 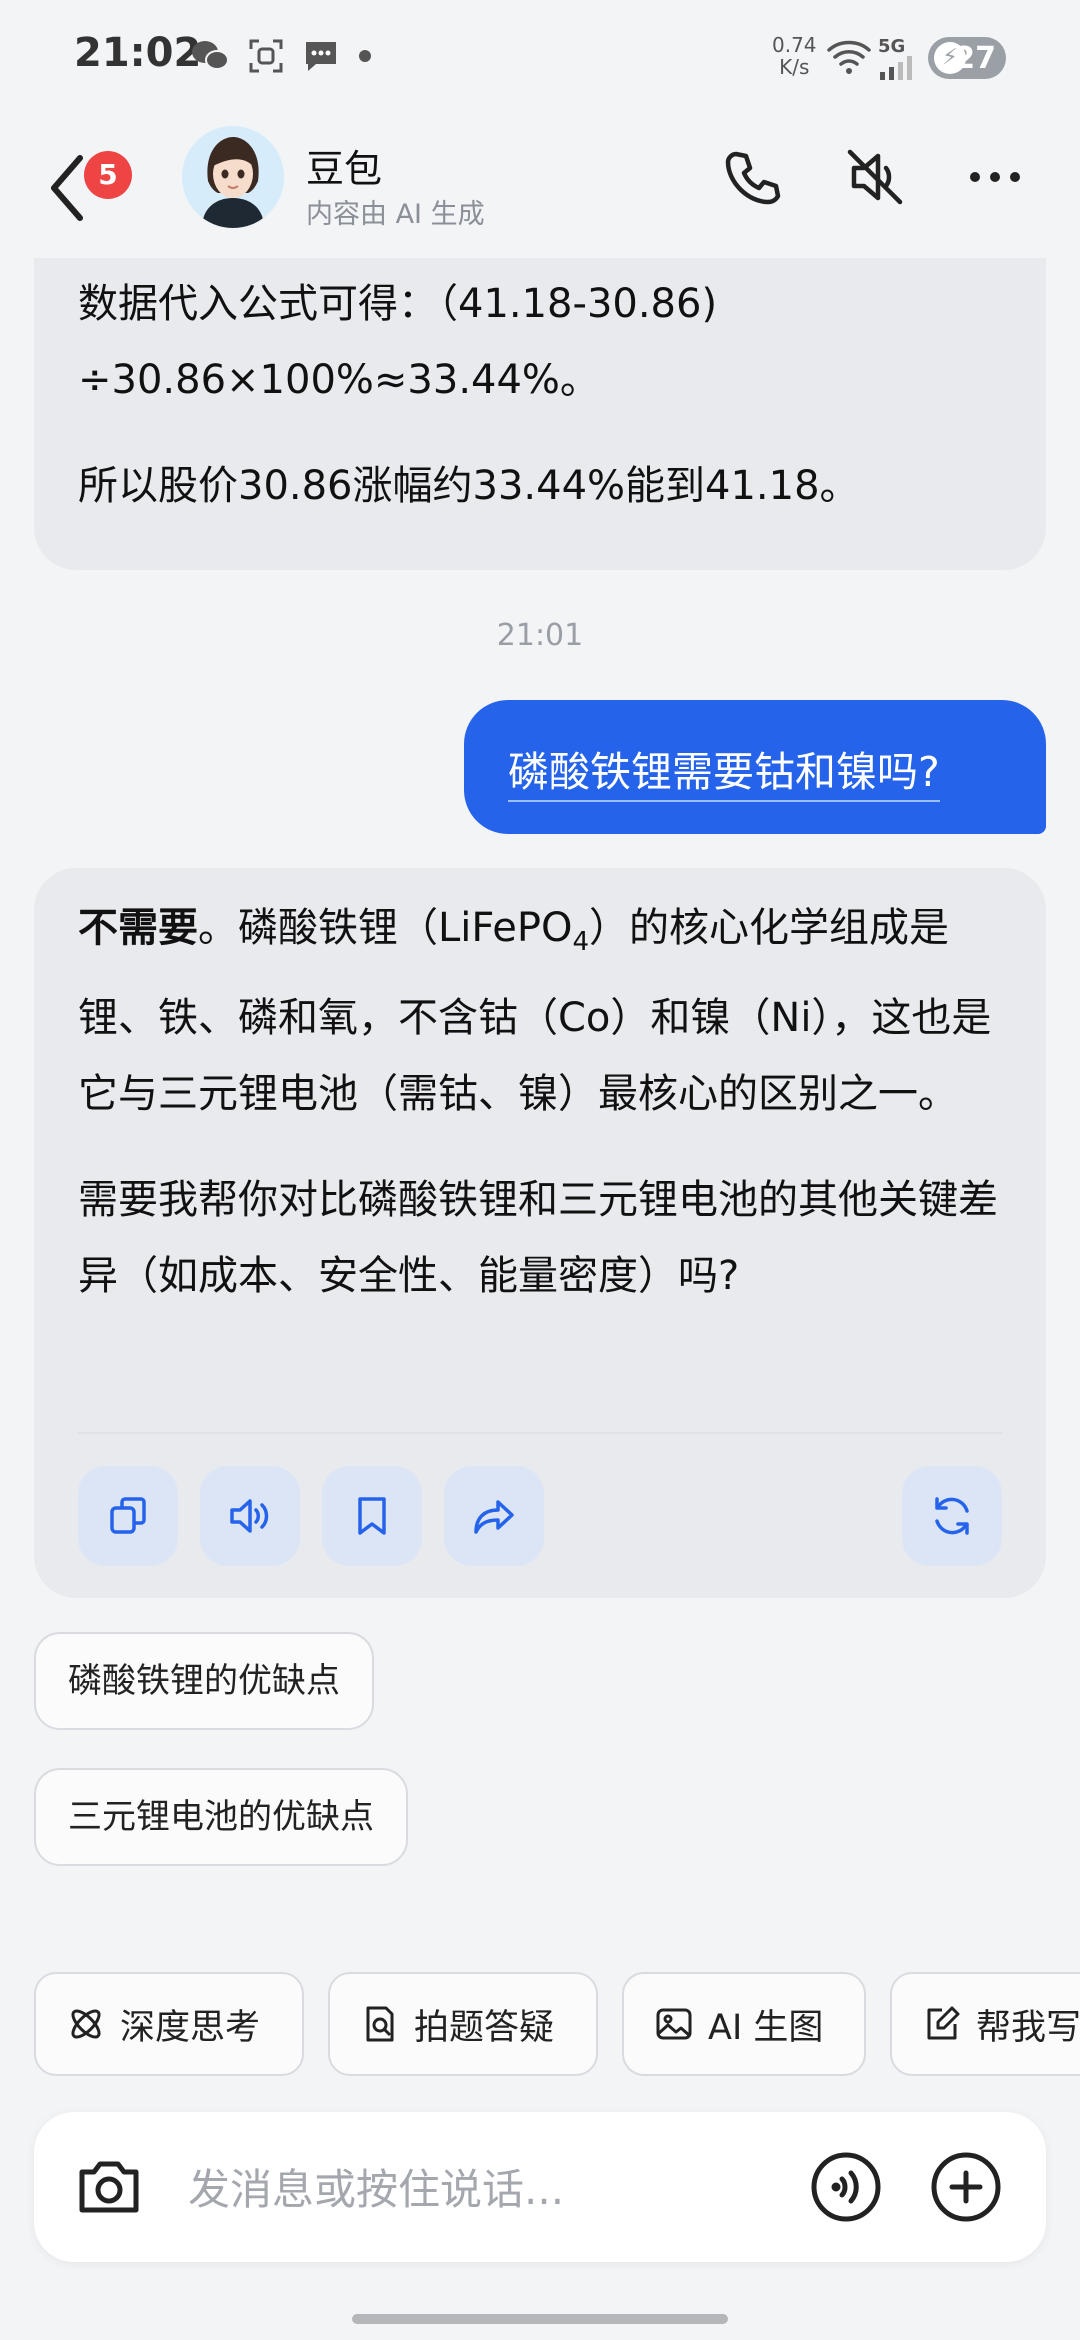 What do you see at coordinates (849, 57) in the screenshot?
I see `wifi-icon` at bounding box center [849, 57].